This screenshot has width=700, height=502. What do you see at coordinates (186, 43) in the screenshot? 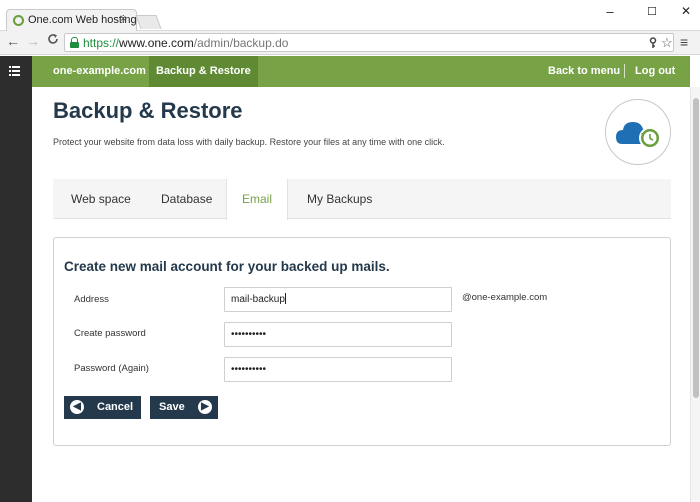
I see `url-text: https://www.one.com/admin/backup.do` at bounding box center [186, 43].